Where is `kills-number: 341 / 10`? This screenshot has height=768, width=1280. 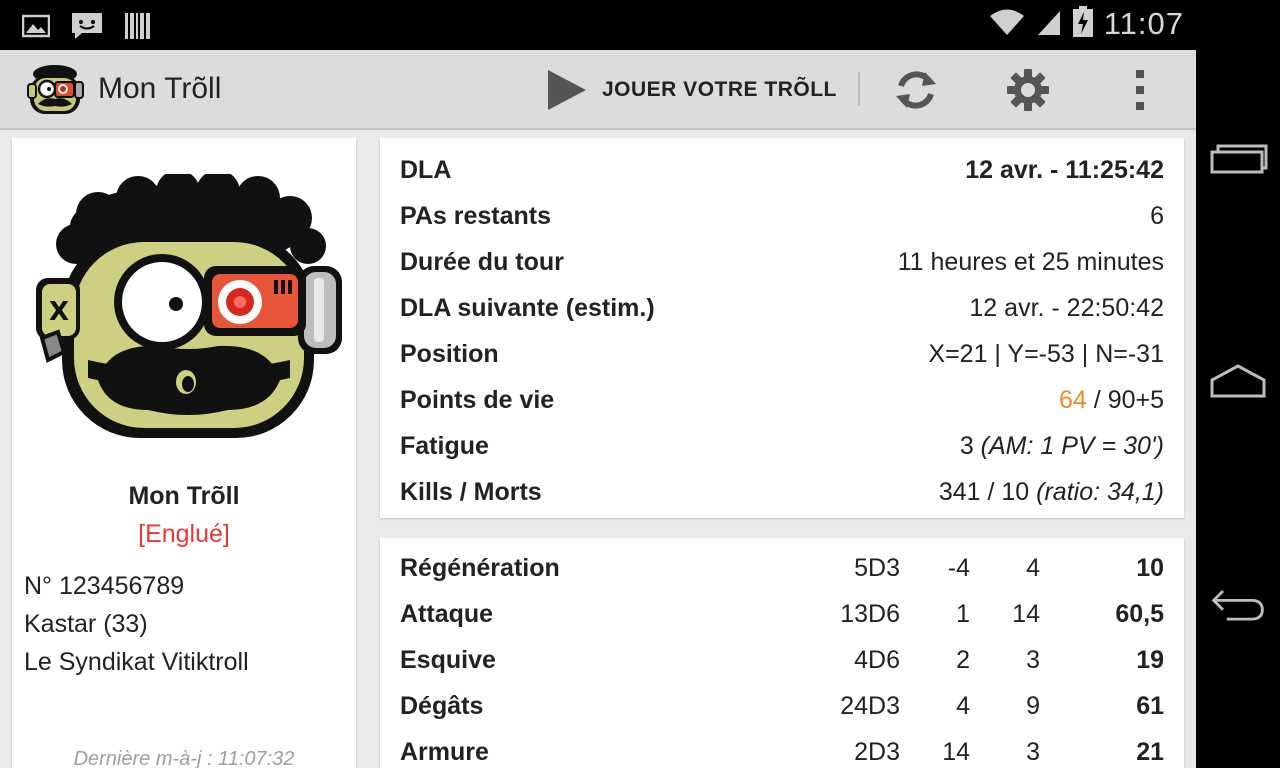 kills-number: 341 / 10 is located at coordinates (984, 492).